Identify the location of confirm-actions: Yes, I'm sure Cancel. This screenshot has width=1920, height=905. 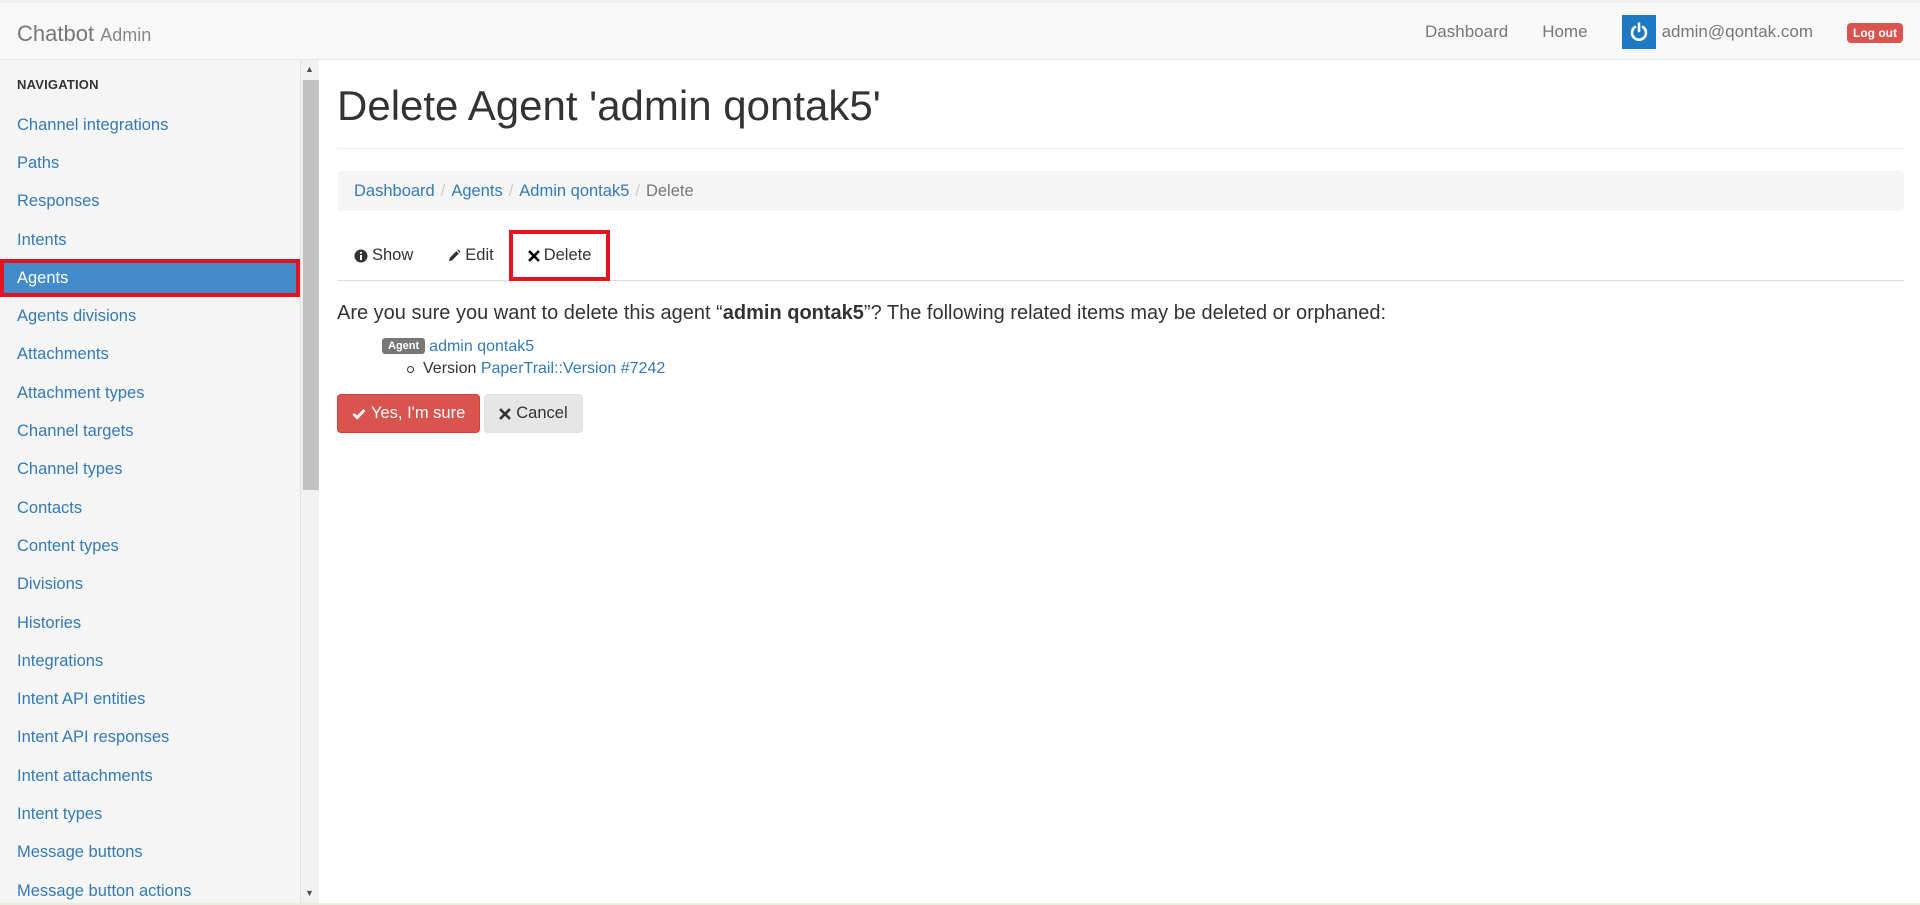
(462, 413).